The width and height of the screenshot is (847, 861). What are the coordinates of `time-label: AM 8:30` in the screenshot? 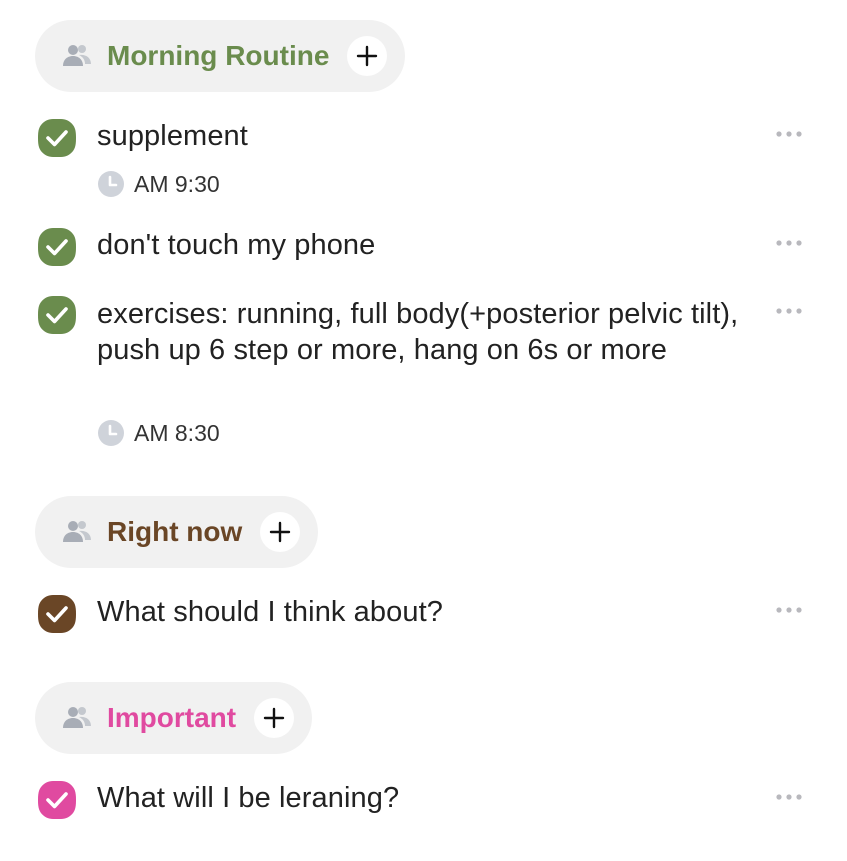 It's located at (177, 432).